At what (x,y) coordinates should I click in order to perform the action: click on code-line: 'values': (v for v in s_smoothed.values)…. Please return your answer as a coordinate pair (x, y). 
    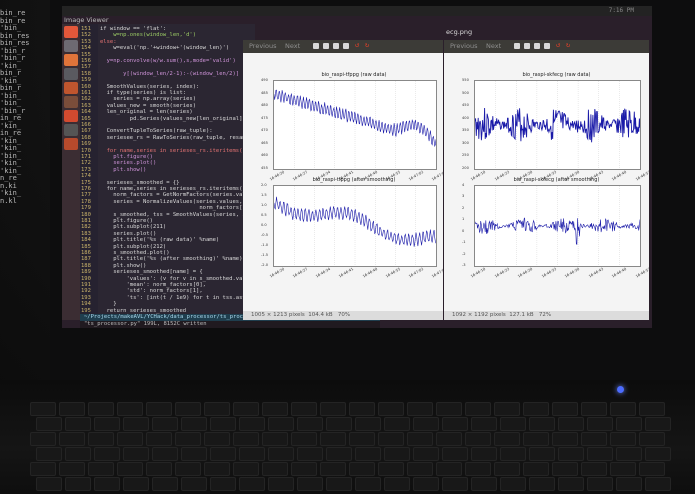
    Looking at the image, I should click on (181, 279).